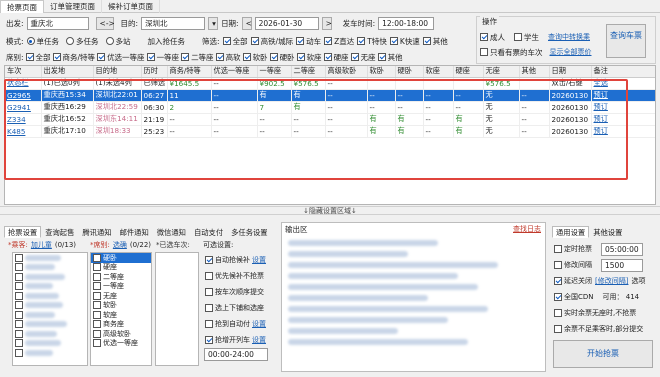 The height and width of the screenshot is (377, 660). Describe the element at coordinates (569, 37) in the screenshot. I see `query-transfer-link: 查询中转换乘` at that location.